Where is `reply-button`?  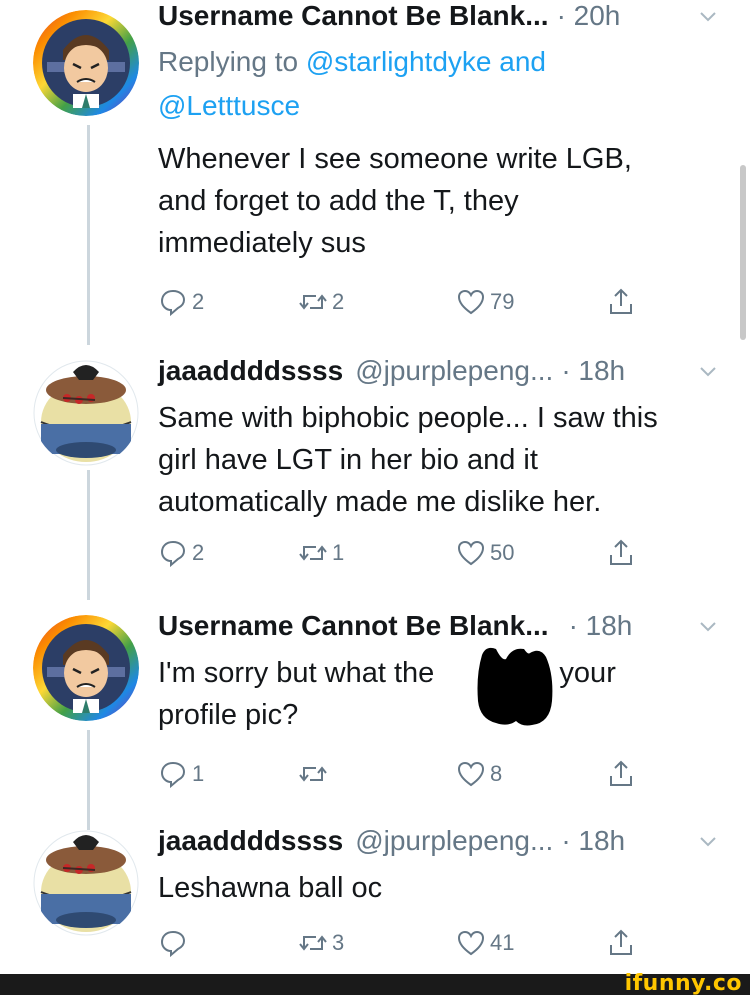 reply-button is located at coordinates (175, 943).